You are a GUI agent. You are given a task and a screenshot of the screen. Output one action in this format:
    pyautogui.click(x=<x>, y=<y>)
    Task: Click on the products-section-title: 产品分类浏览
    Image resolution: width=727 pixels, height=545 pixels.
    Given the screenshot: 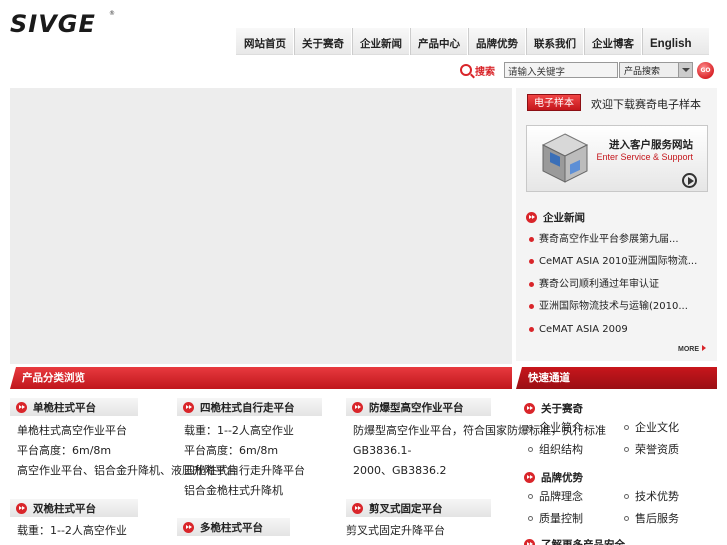 What is the action you would take?
    pyautogui.click(x=261, y=378)
    